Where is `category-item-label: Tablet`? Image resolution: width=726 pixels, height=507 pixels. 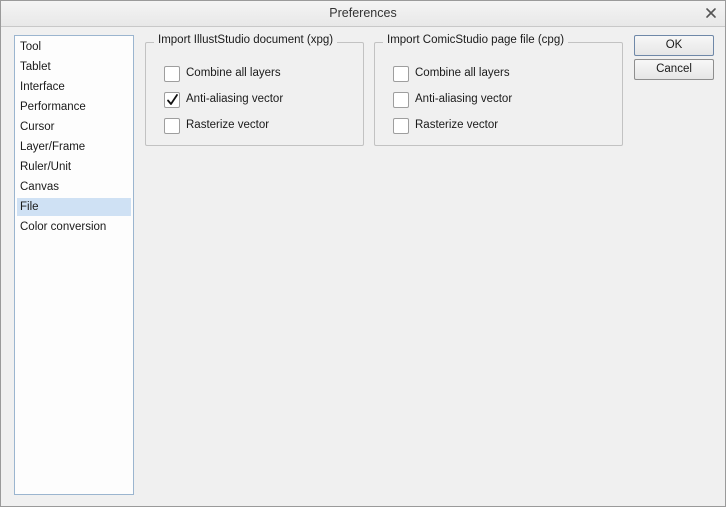 category-item-label: Tablet is located at coordinates (35, 67).